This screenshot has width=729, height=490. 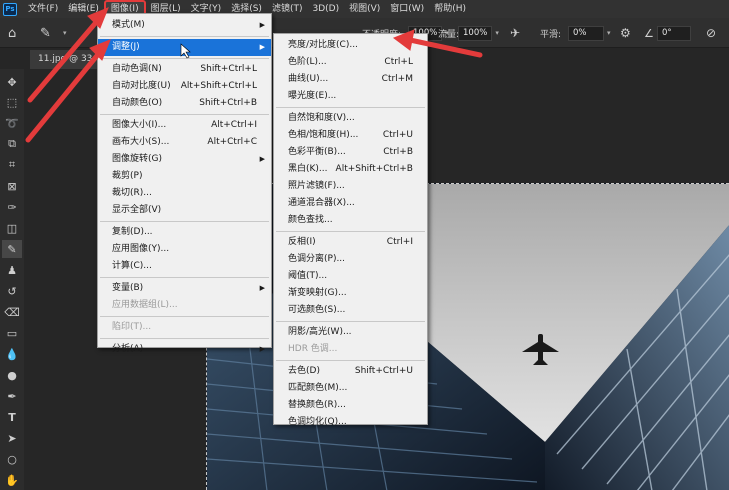 I want to click on quick-select-tool-icon: ⧉, so click(x=12, y=144).